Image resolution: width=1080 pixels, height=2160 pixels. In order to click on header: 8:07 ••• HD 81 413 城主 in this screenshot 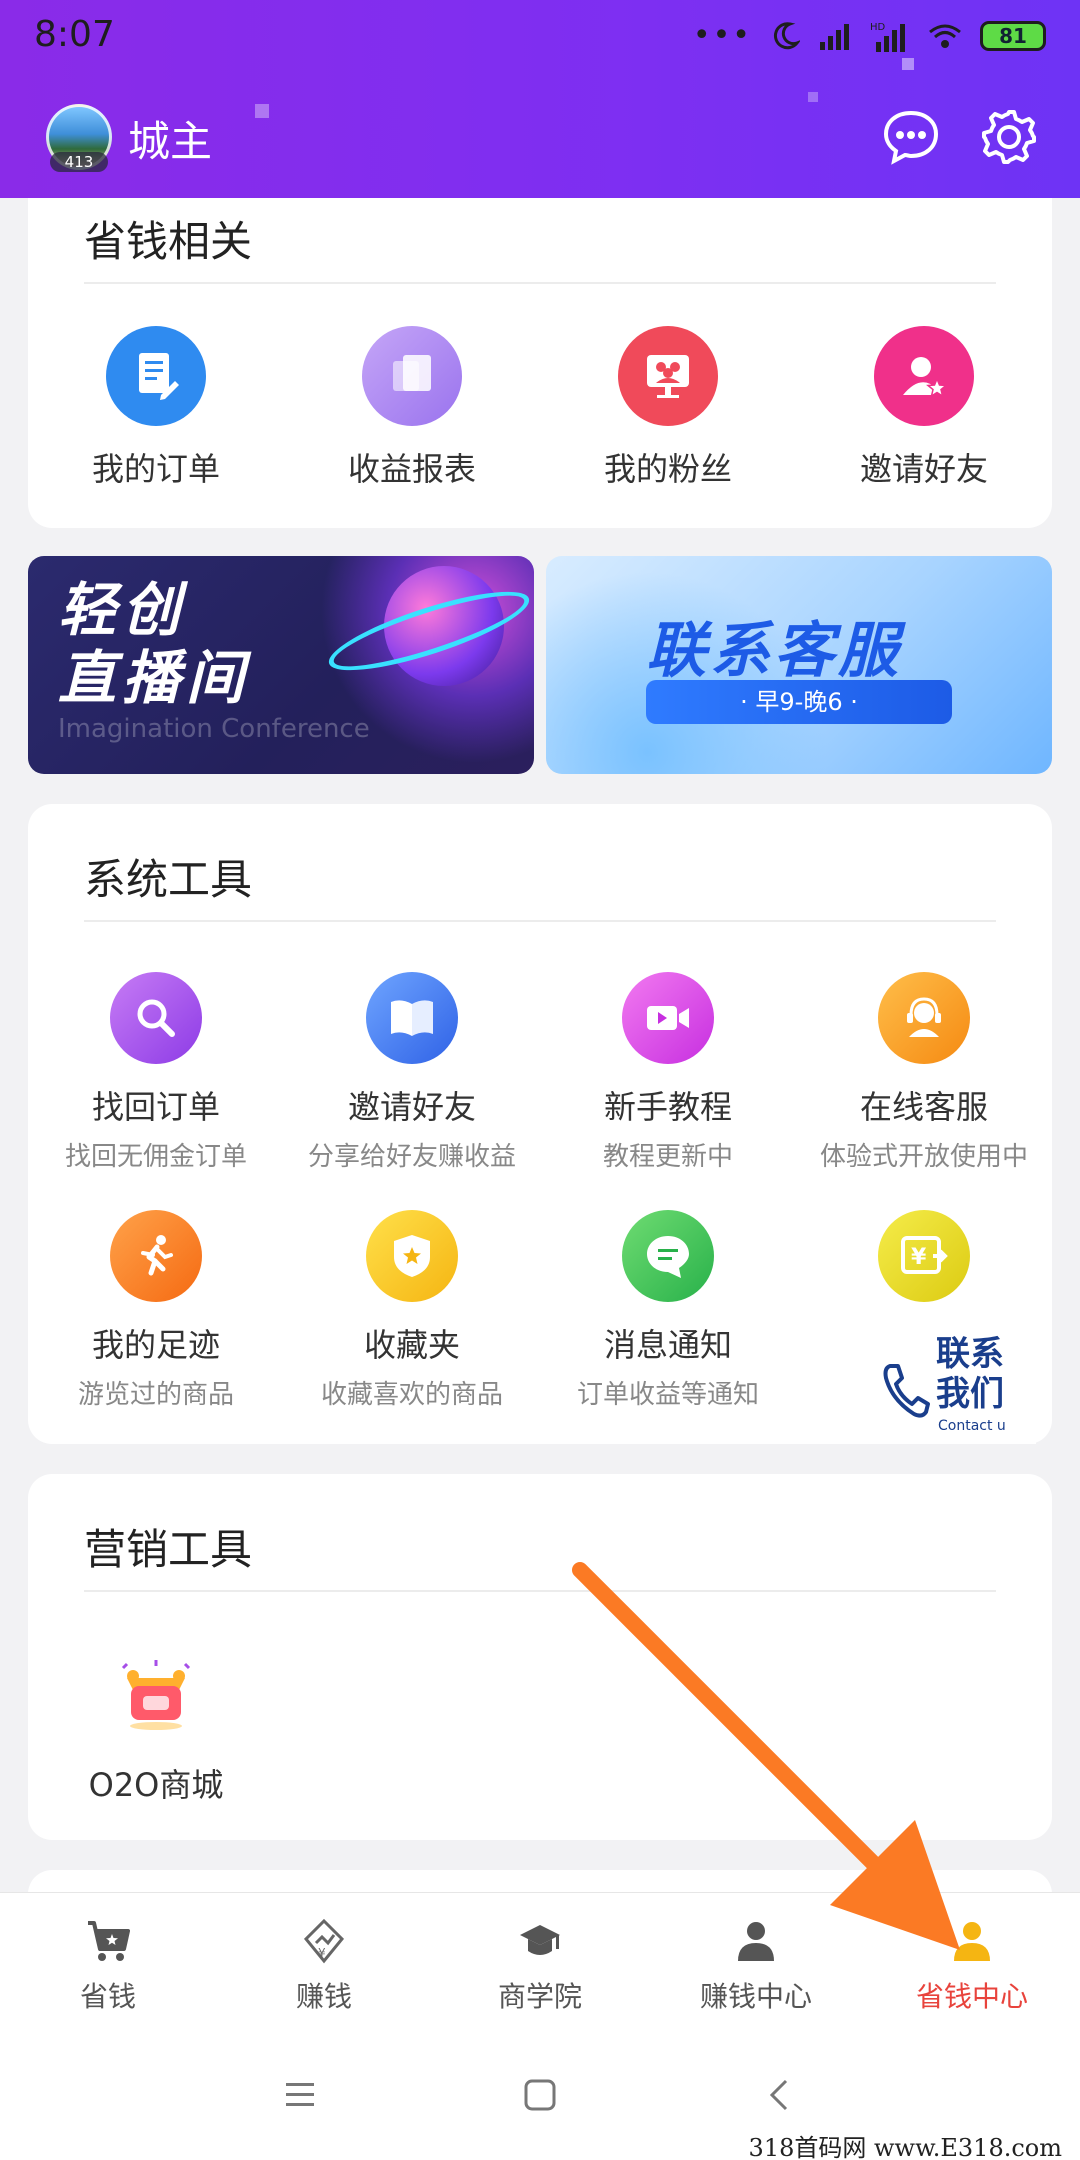, I will do `click(540, 99)`.